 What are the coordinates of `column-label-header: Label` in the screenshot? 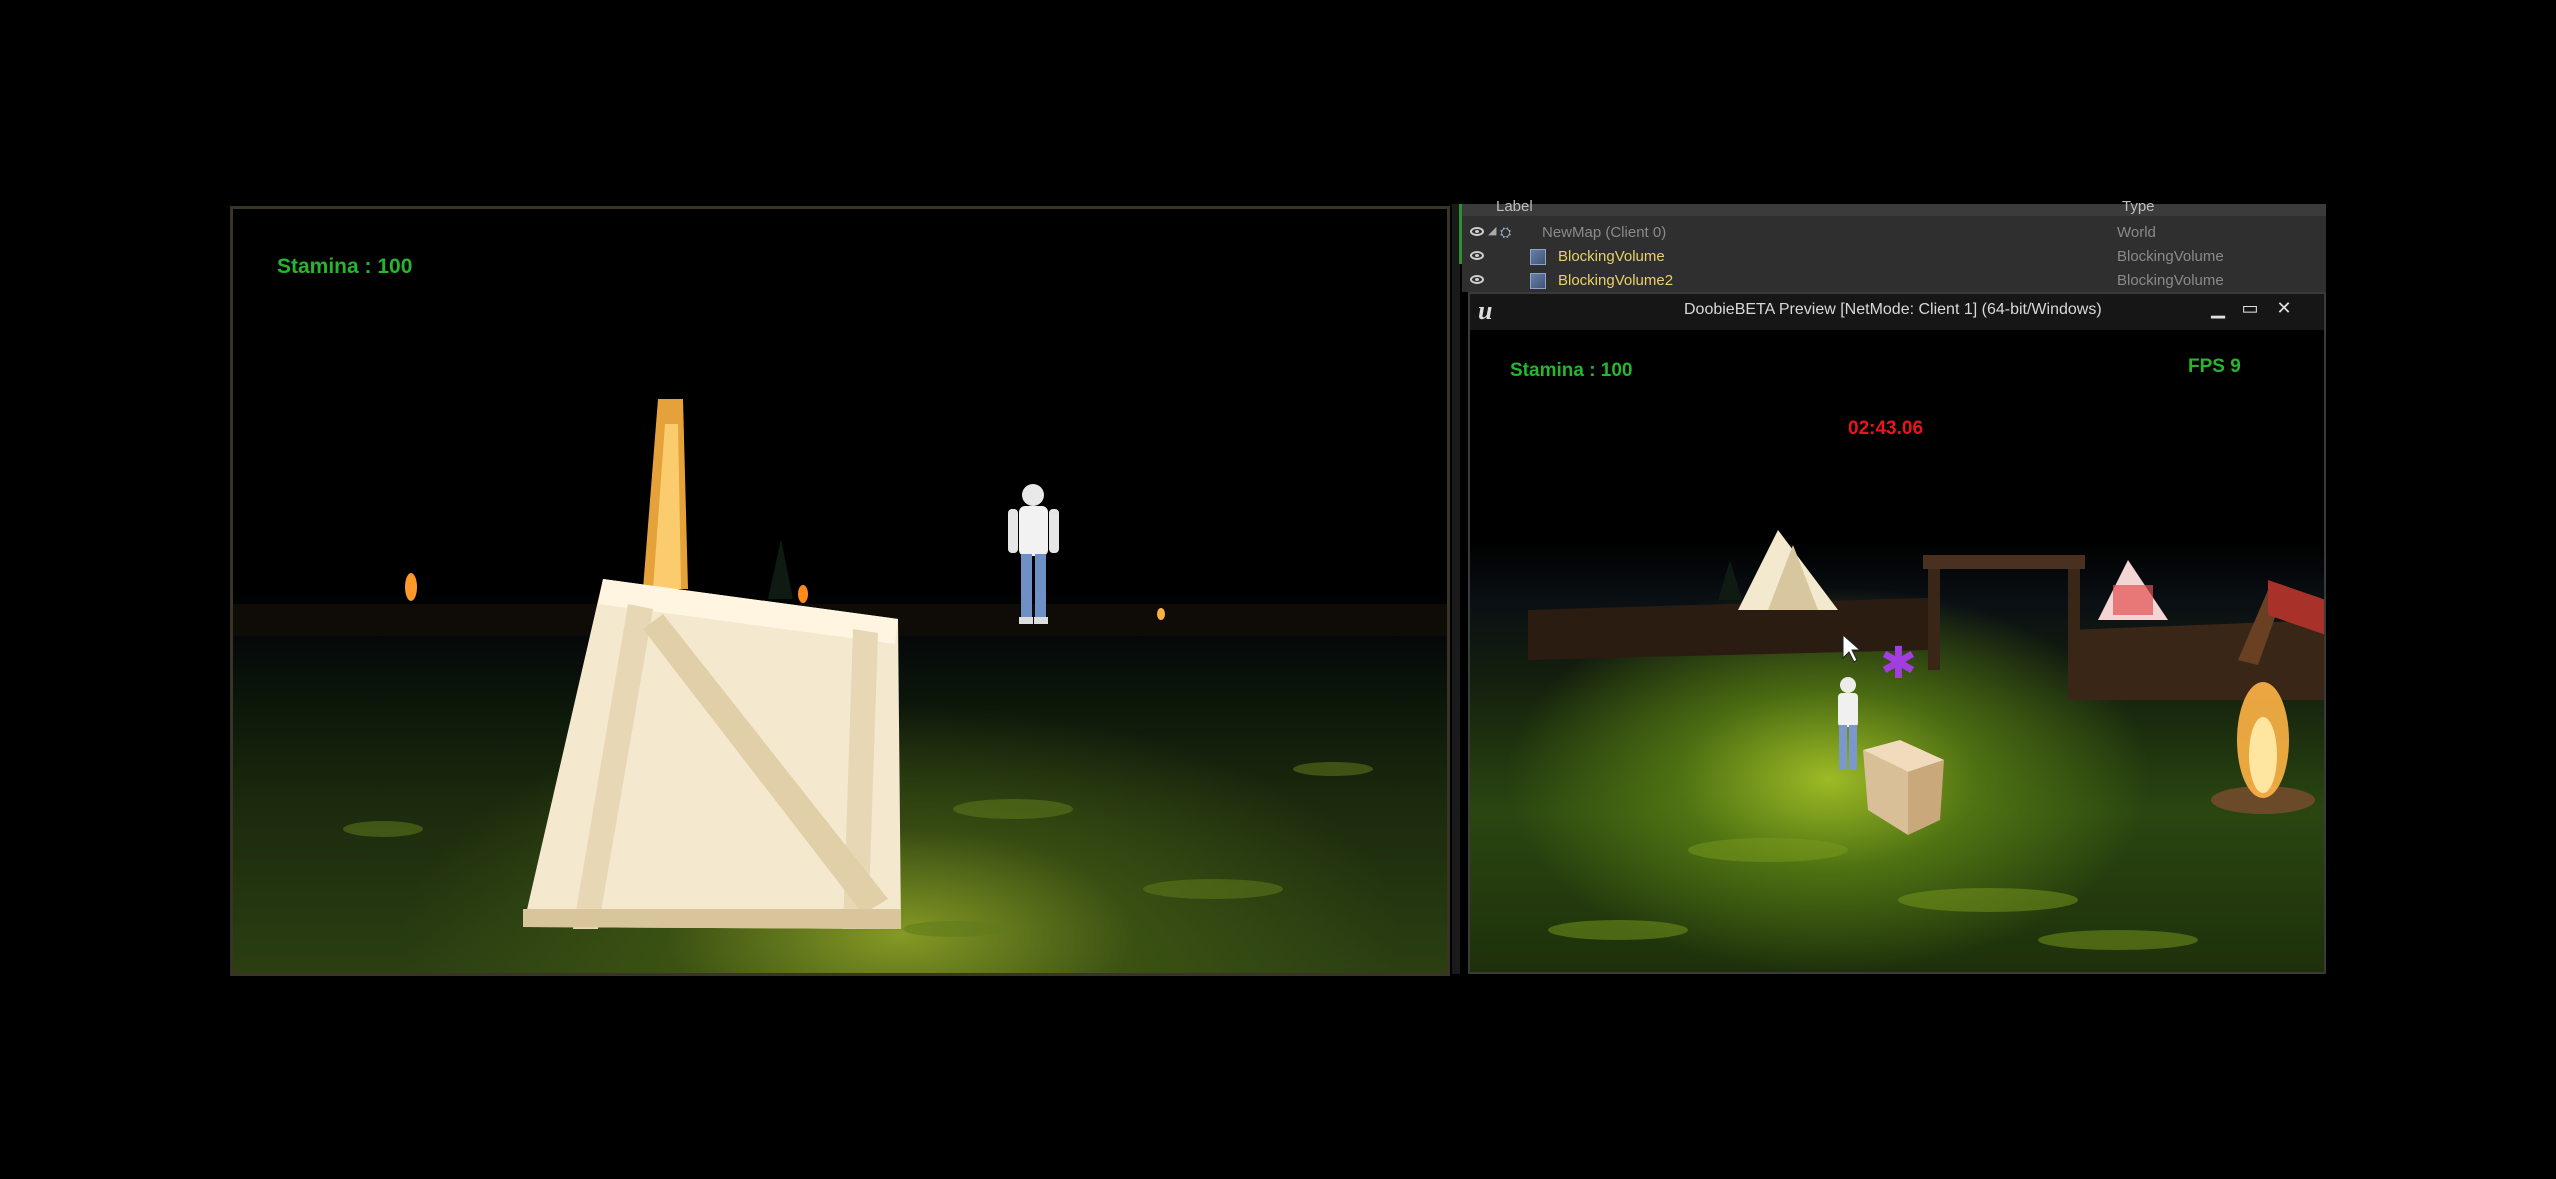 It's located at (1514, 206).